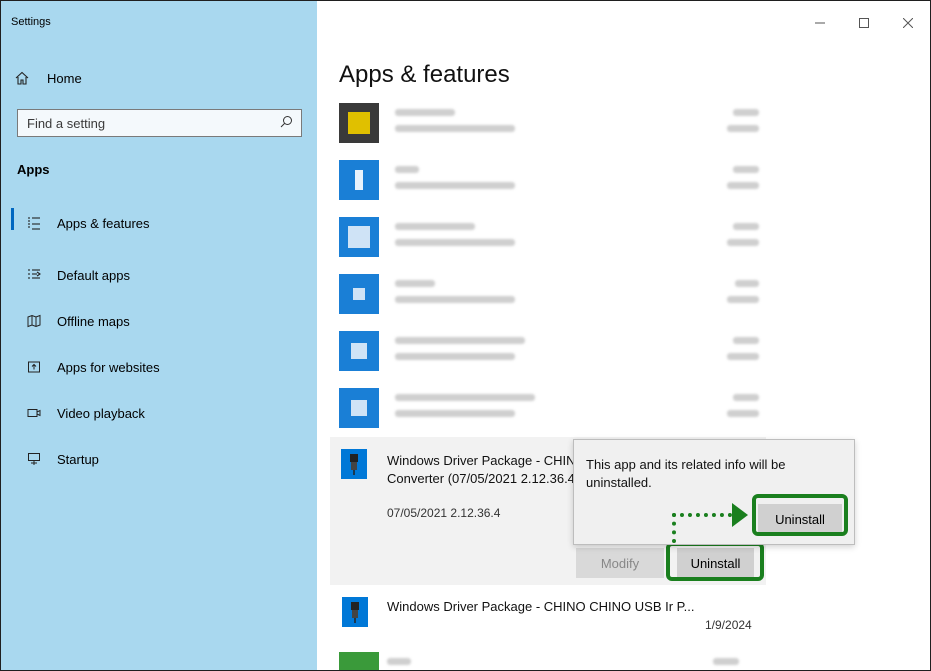 Image resolution: width=931 pixels, height=671 pixels. I want to click on map-icon, so click(34, 321).